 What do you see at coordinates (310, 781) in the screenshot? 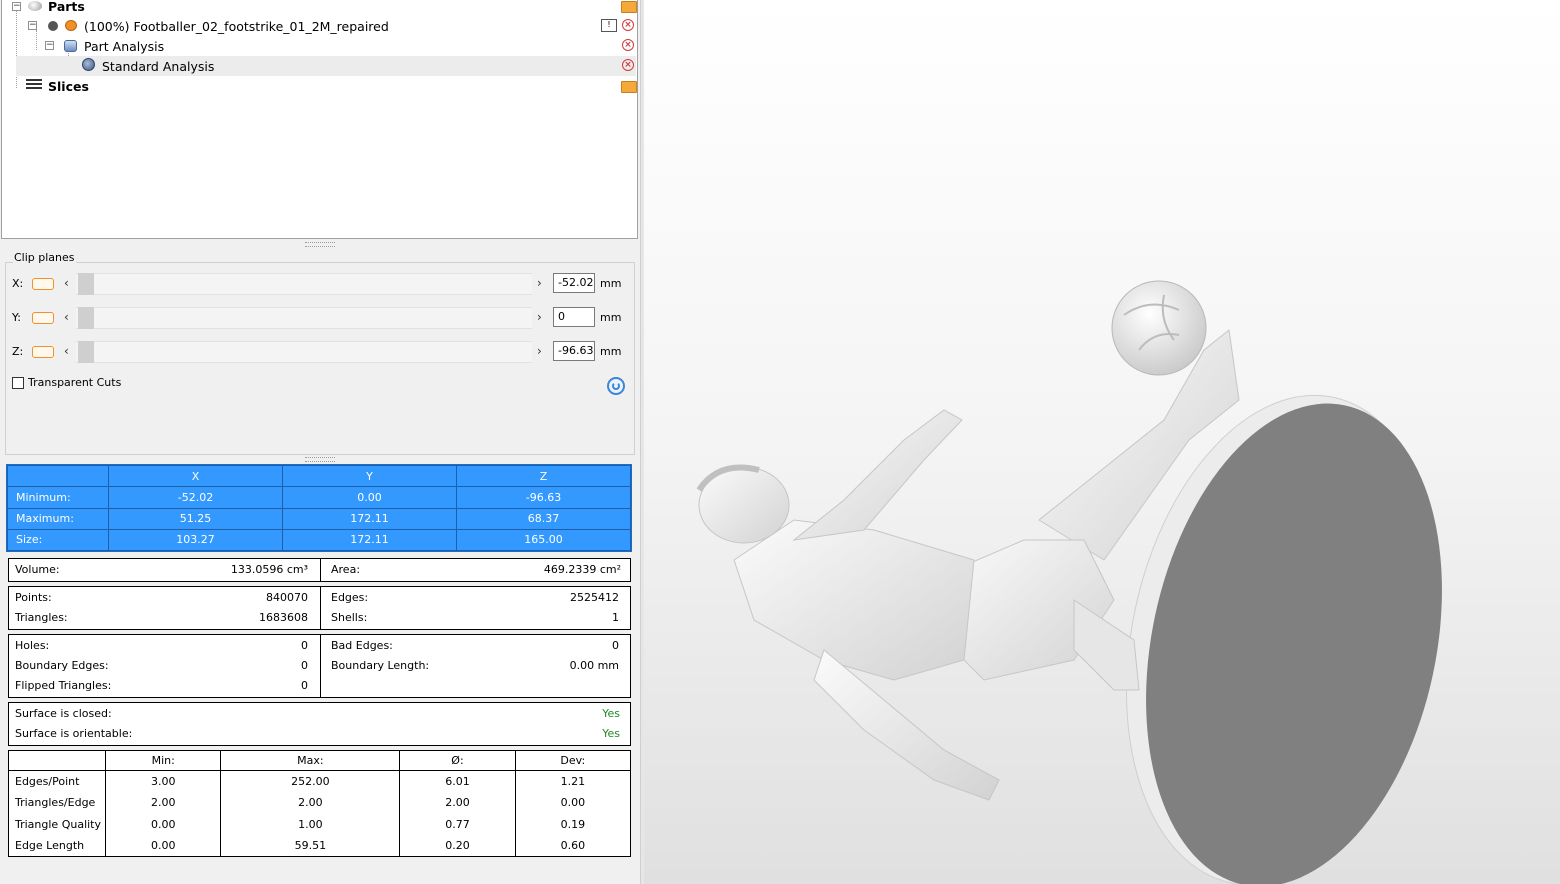
I see `quality-cell: 252.00` at bounding box center [310, 781].